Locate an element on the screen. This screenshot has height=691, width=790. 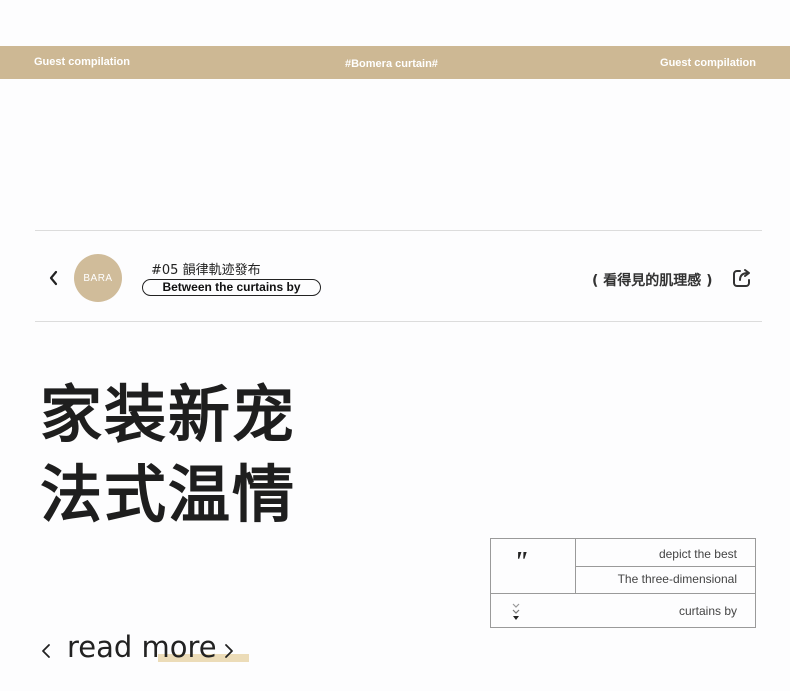
headline-line-1: 家装新宠 is located at coordinates (168, 414).